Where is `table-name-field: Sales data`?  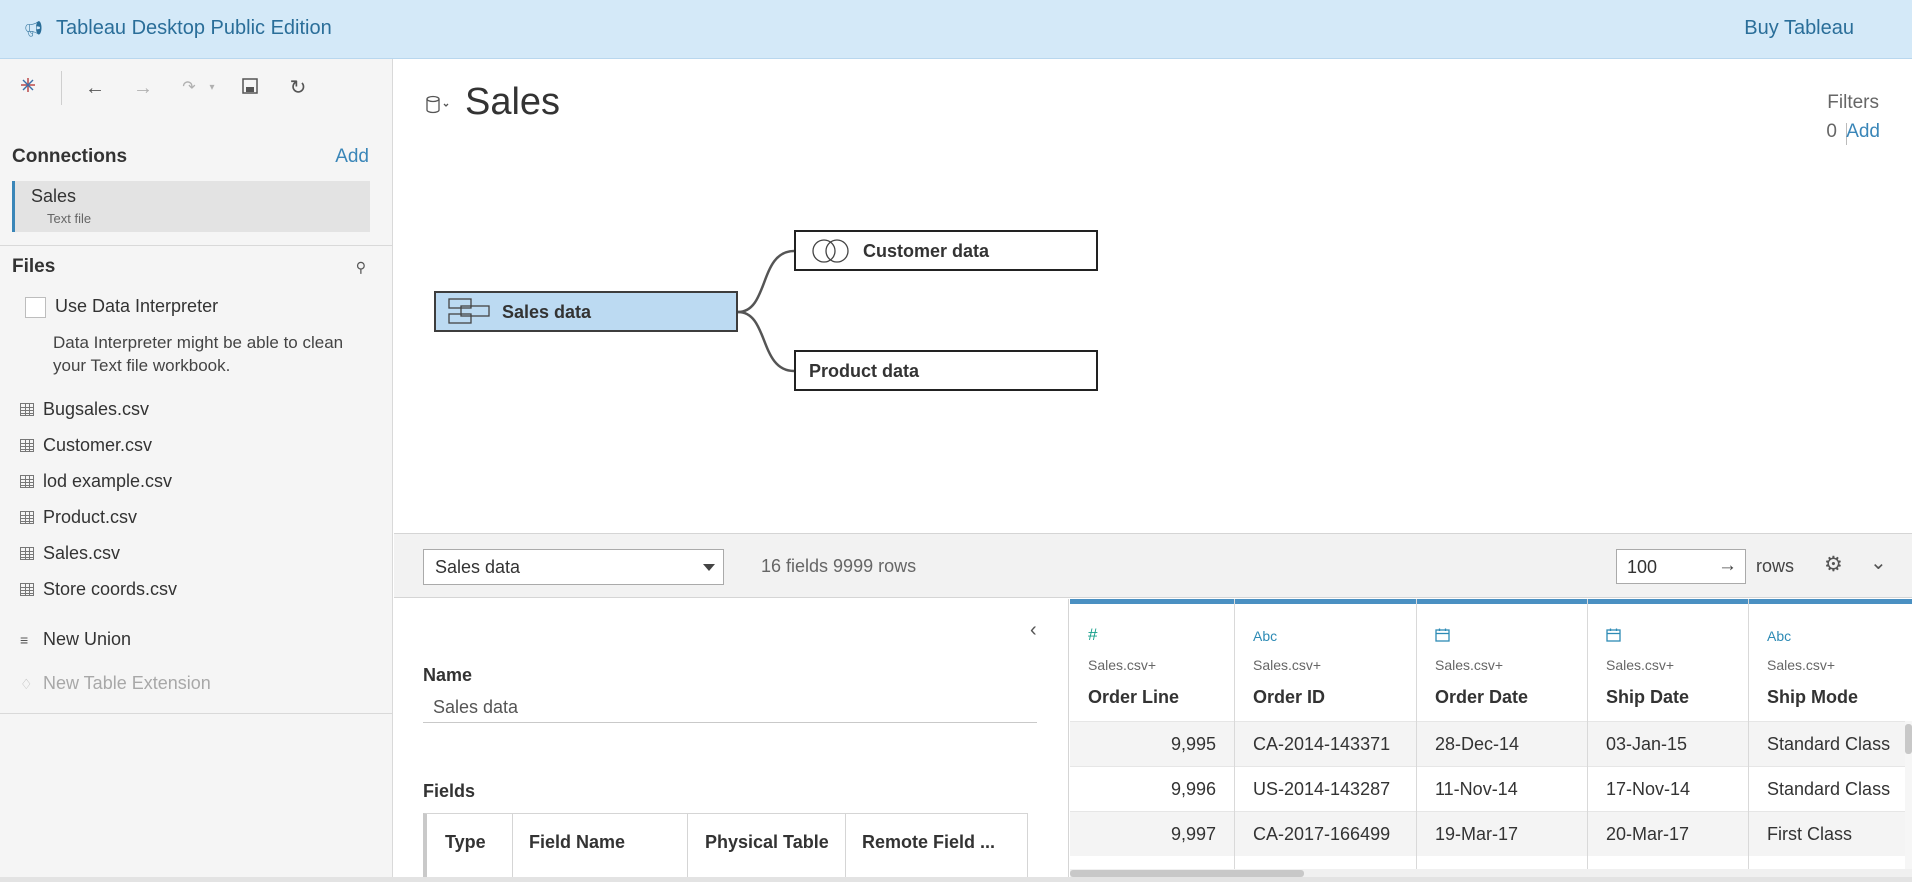
table-name-field: Sales data is located at coordinates (730, 707).